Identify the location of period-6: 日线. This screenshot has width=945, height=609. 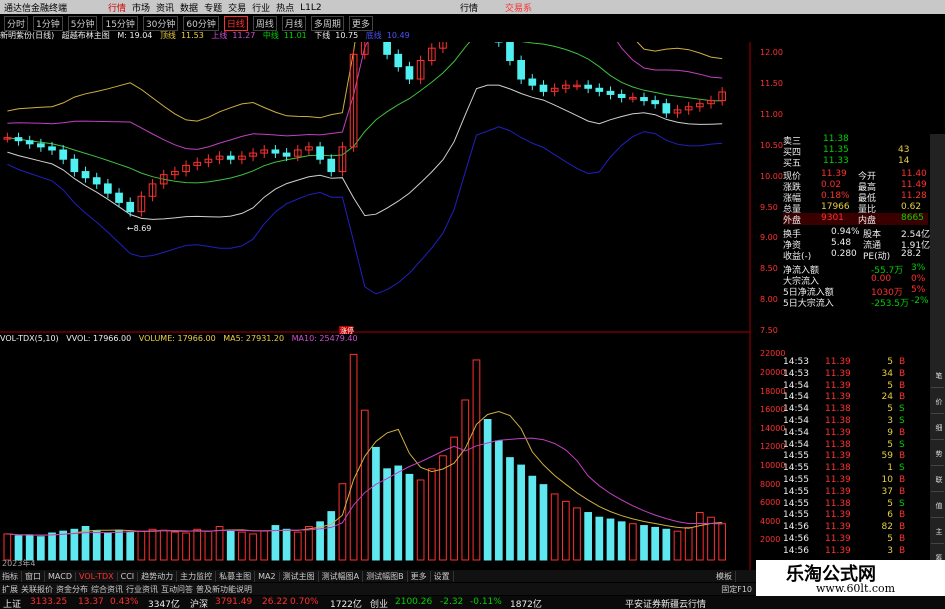
(235, 23).